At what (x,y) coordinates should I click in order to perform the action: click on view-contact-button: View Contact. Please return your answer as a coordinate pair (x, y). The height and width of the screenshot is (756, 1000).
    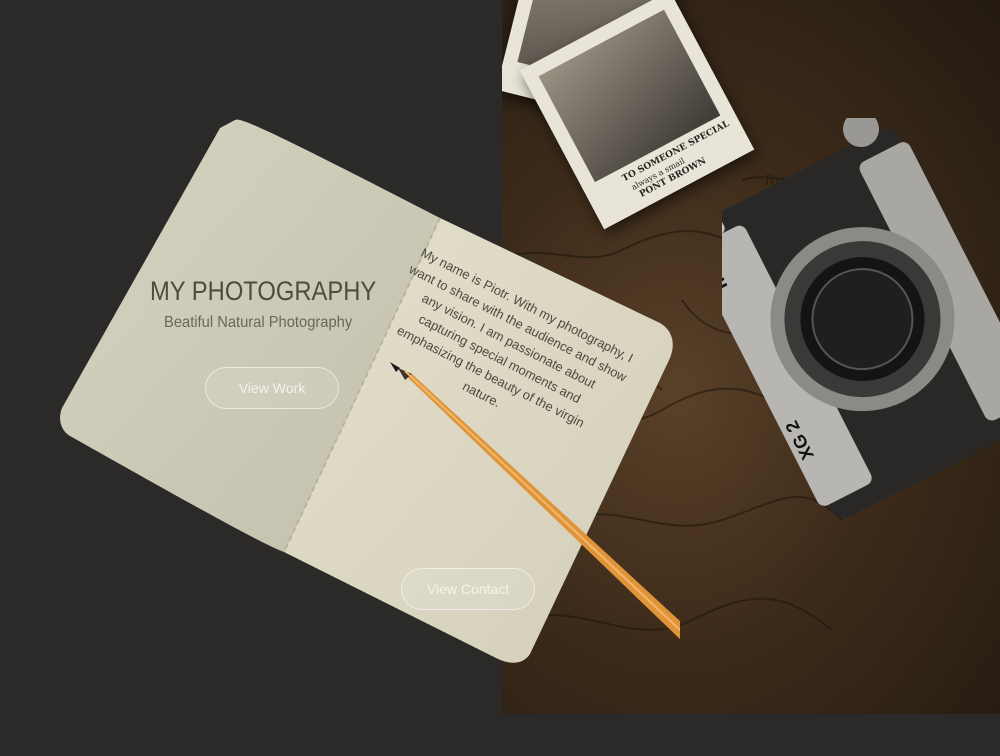
    Looking at the image, I should click on (468, 589).